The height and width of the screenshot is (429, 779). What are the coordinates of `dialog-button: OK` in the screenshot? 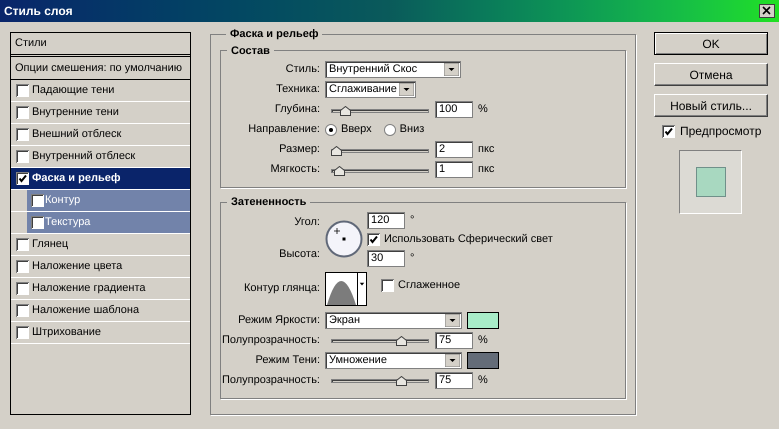 It's located at (711, 43).